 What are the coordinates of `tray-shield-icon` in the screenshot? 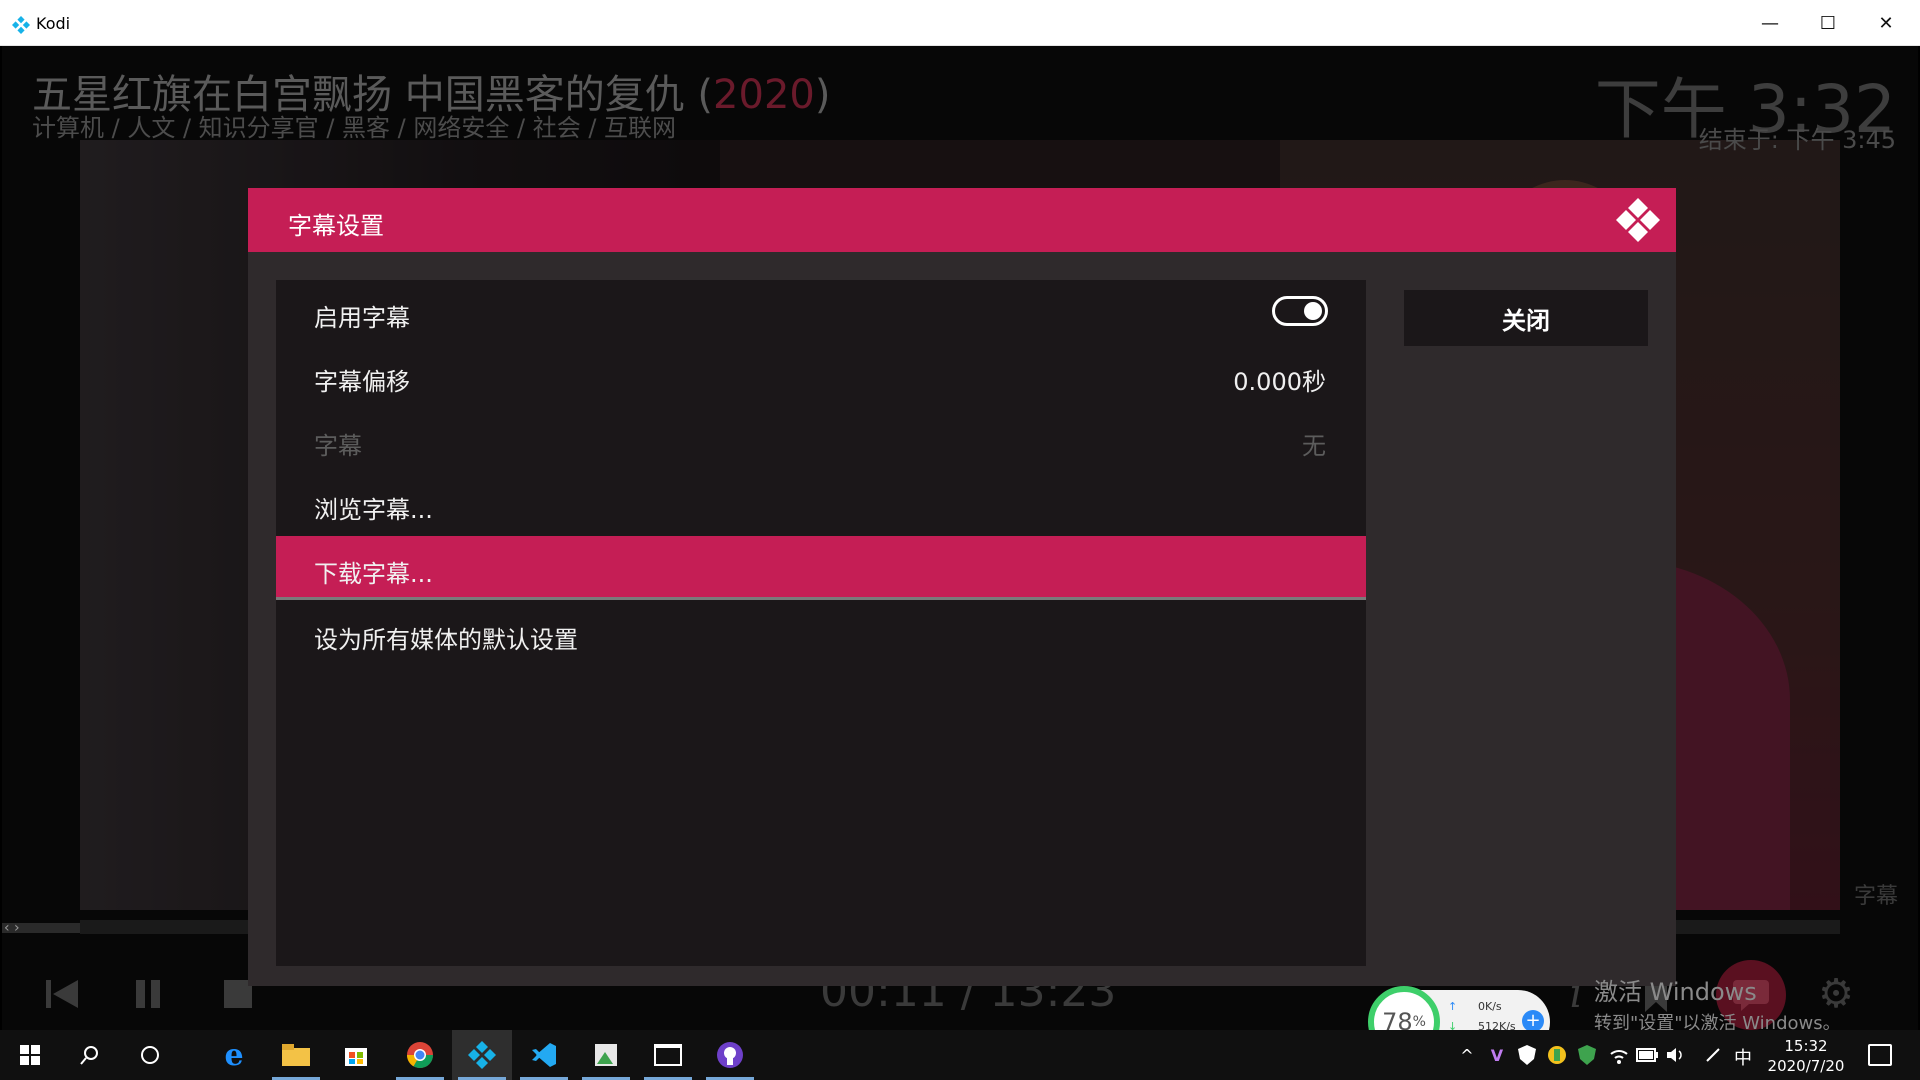 It's located at (1587, 1055).